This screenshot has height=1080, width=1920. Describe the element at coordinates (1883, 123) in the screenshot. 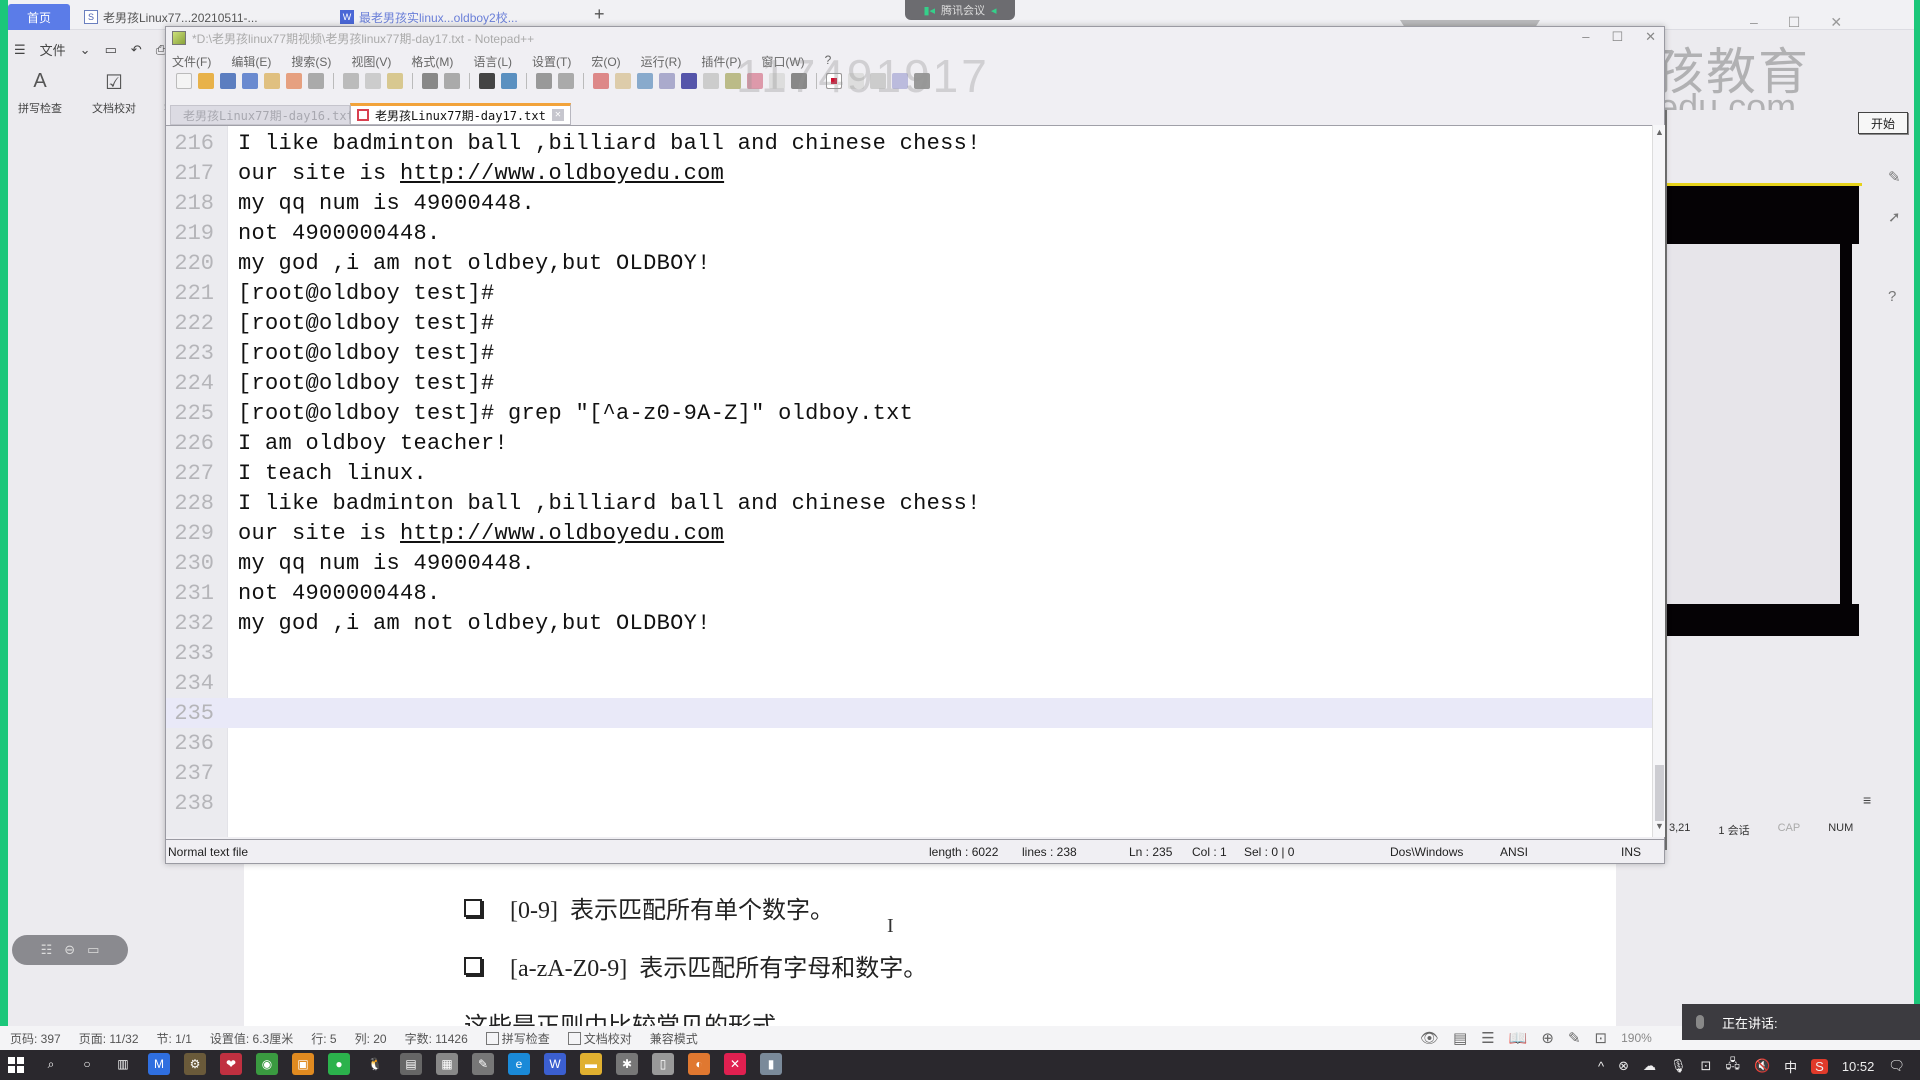

I see `start-button: 开始` at that location.